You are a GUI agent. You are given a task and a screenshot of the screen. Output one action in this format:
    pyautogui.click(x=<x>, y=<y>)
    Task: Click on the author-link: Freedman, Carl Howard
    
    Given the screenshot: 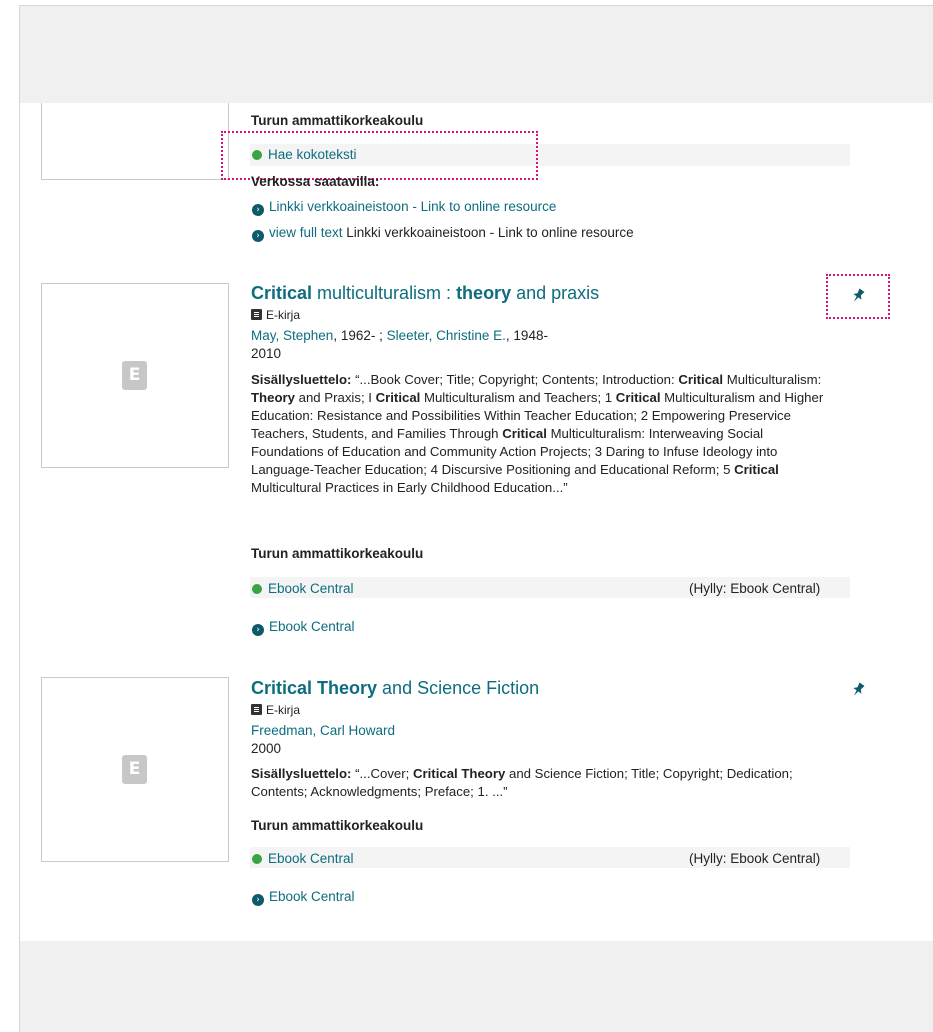 What is the action you would take?
    pyautogui.click(x=323, y=731)
    